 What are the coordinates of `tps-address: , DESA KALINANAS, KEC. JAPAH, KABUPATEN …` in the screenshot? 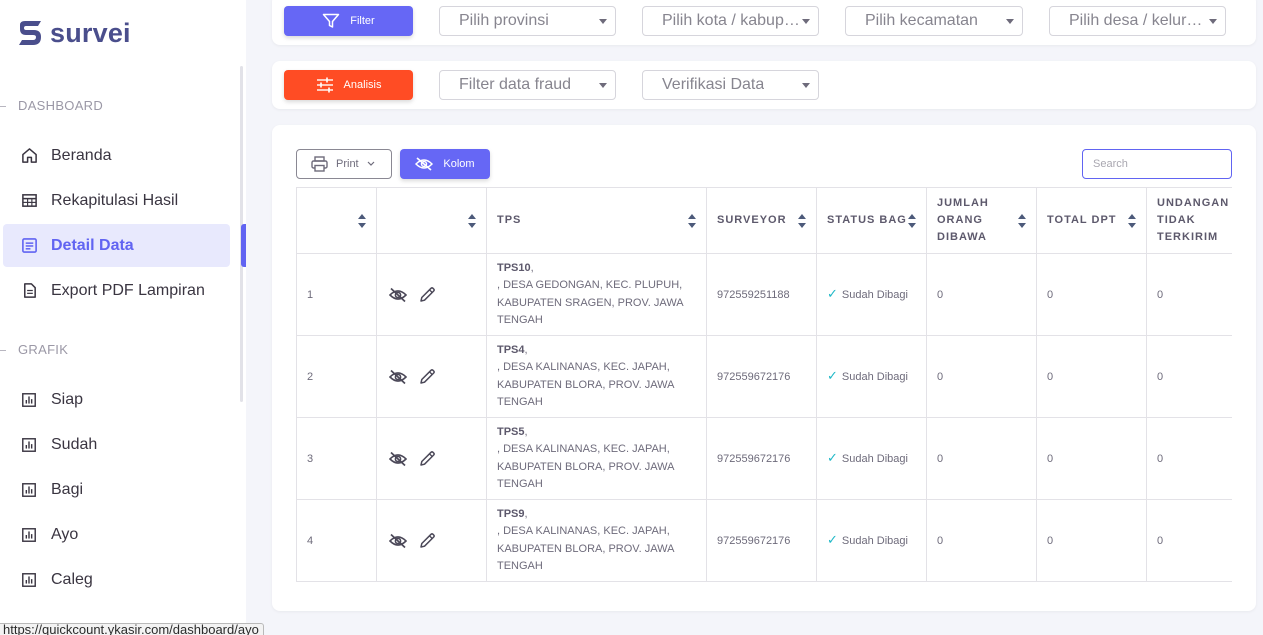 It's located at (585, 466).